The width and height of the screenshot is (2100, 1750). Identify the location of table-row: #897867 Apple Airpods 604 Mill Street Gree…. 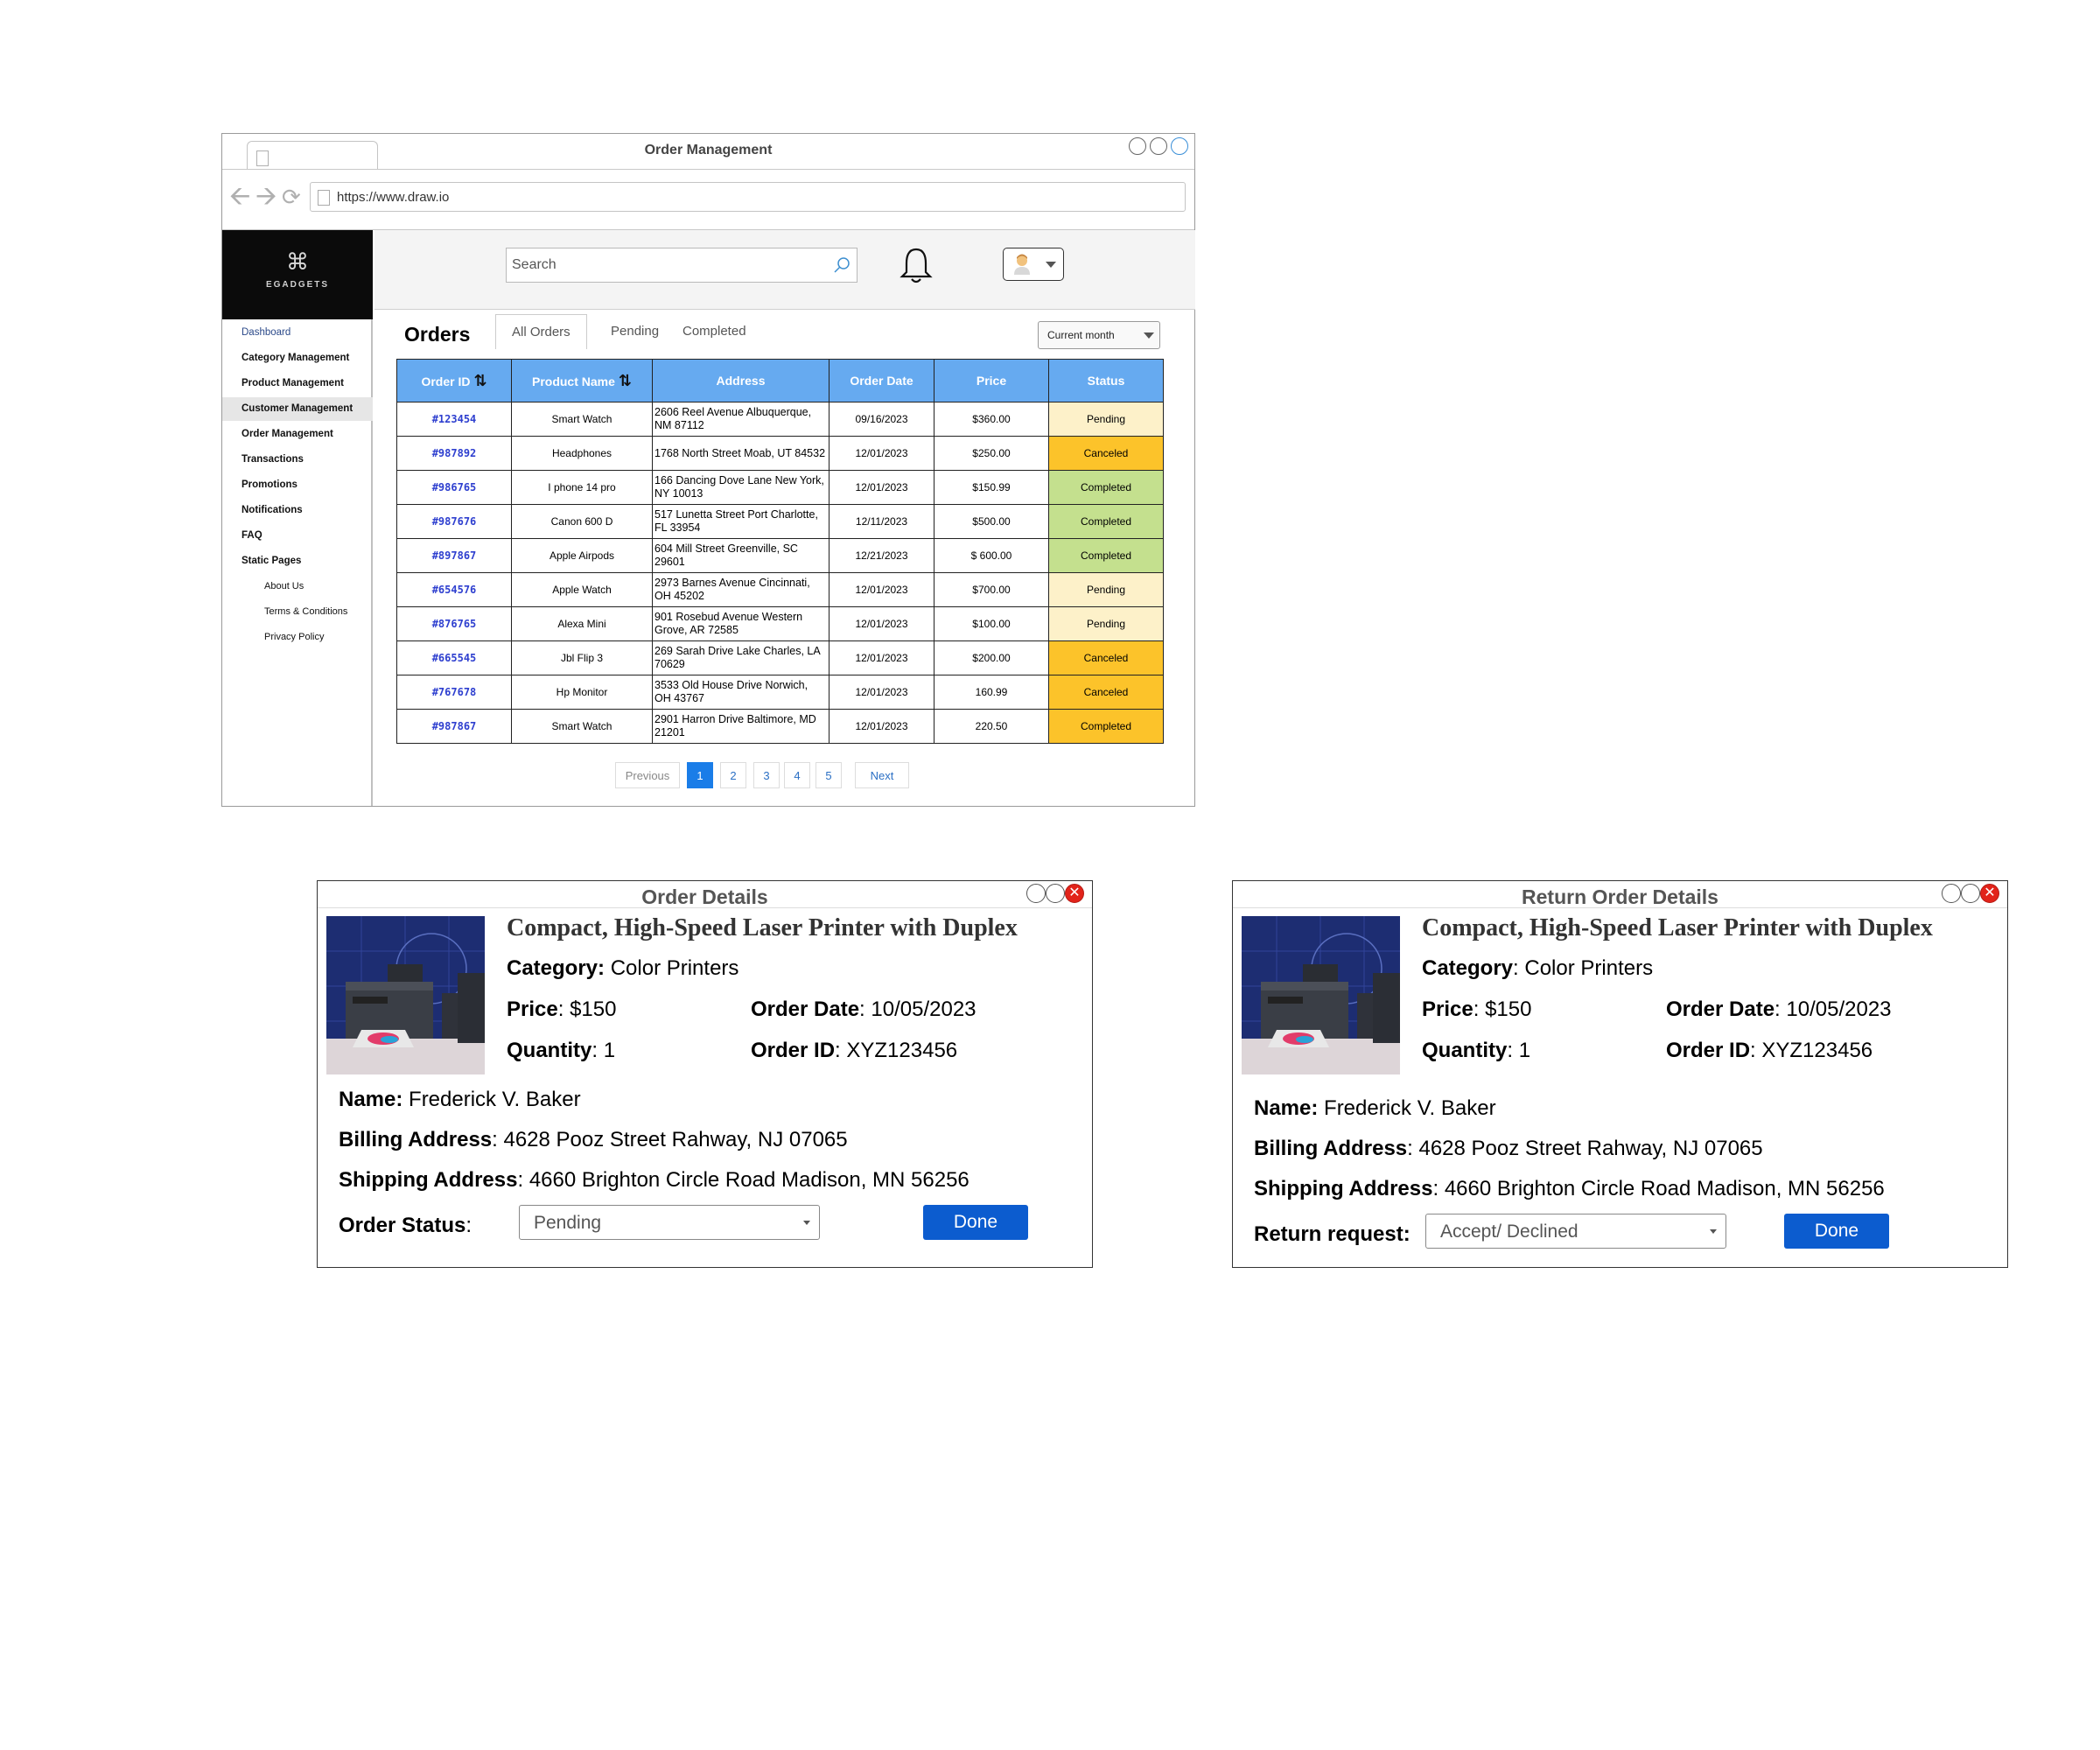
(780, 555).